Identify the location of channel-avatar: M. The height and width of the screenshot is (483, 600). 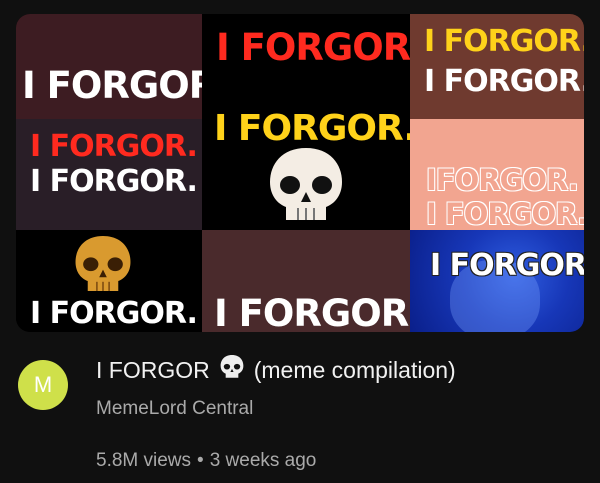
(43, 385).